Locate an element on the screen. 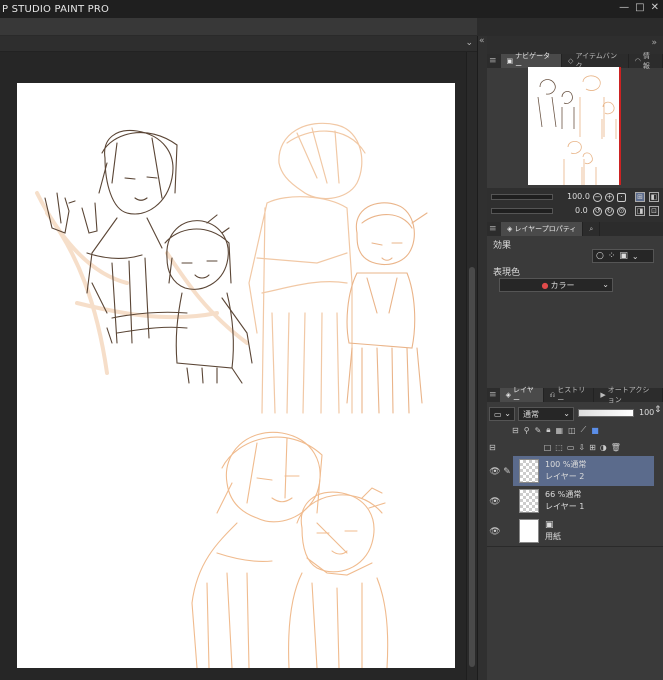 This screenshot has width=663, height=680. close-button: ✕ is located at coordinates (655, 7).